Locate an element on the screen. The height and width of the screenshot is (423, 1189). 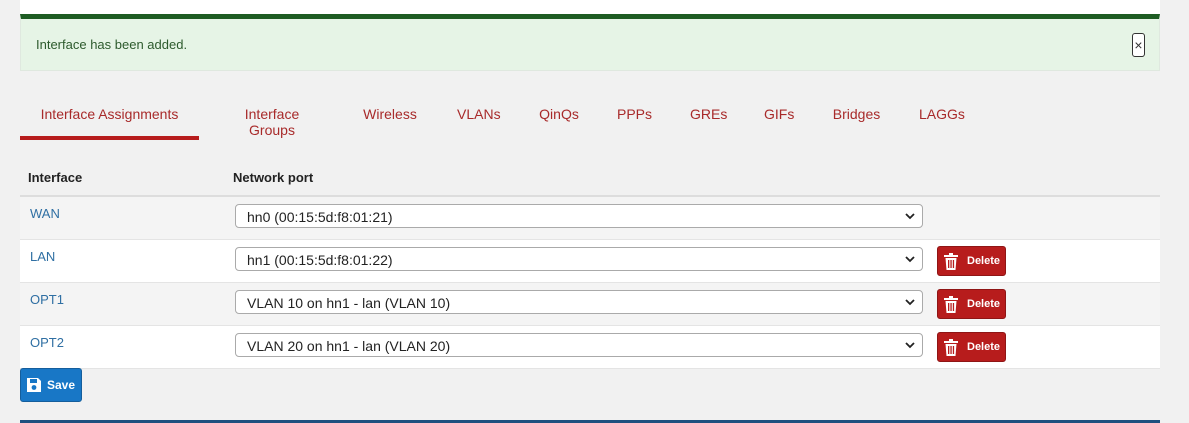
floppy-disk-icon is located at coordinates (34, 385).